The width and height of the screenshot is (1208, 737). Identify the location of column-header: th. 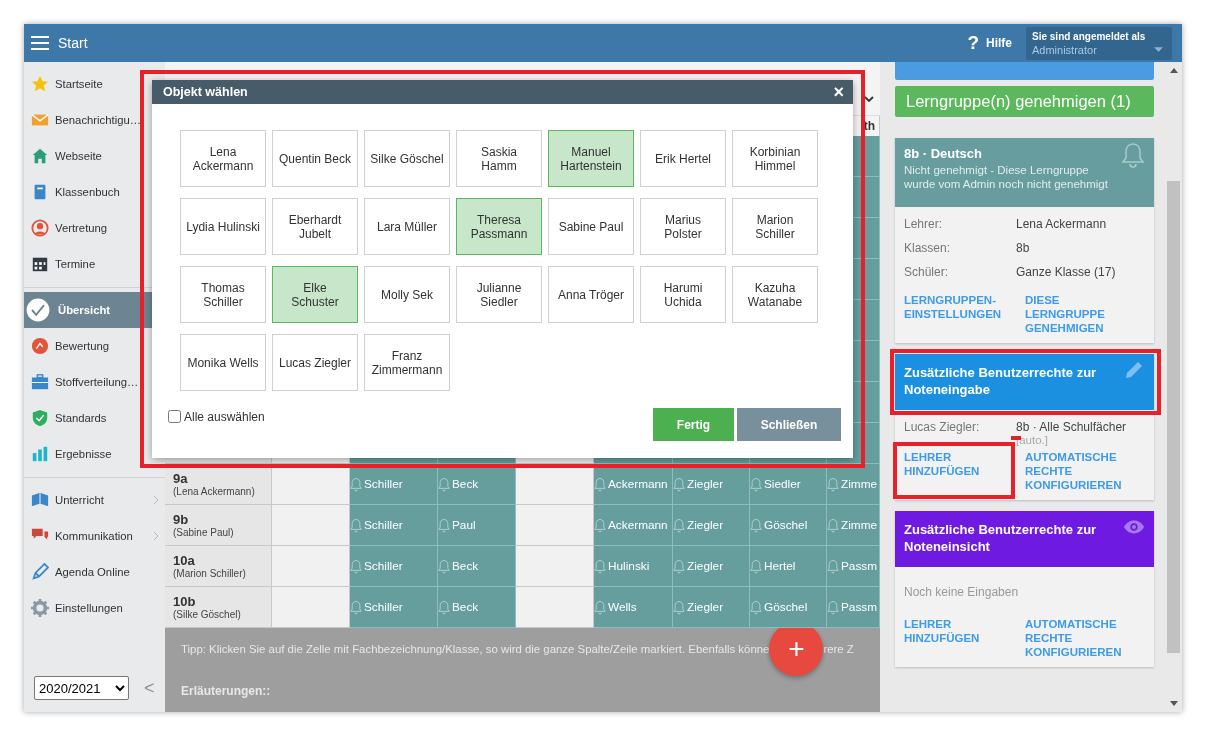
(871, 126).